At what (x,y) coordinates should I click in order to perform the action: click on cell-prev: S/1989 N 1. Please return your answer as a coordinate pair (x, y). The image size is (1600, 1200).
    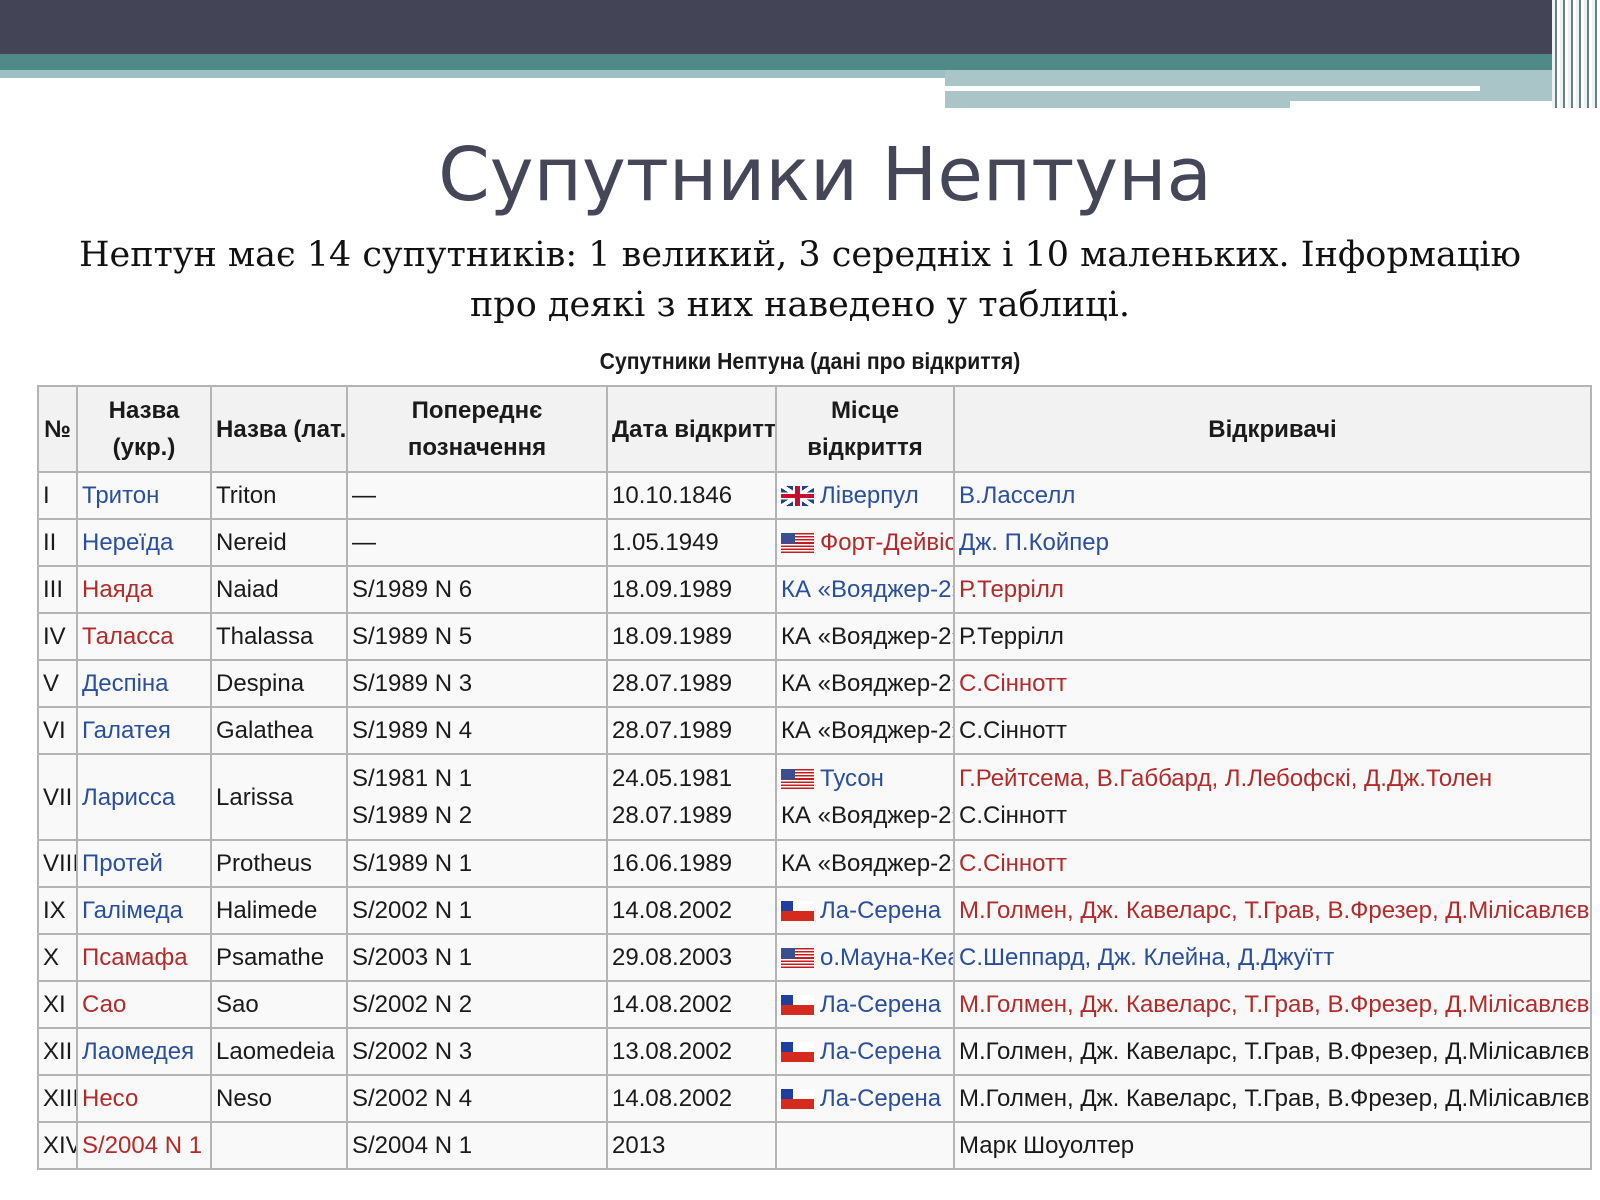
    Looking at the image, I should click on (477, 863).